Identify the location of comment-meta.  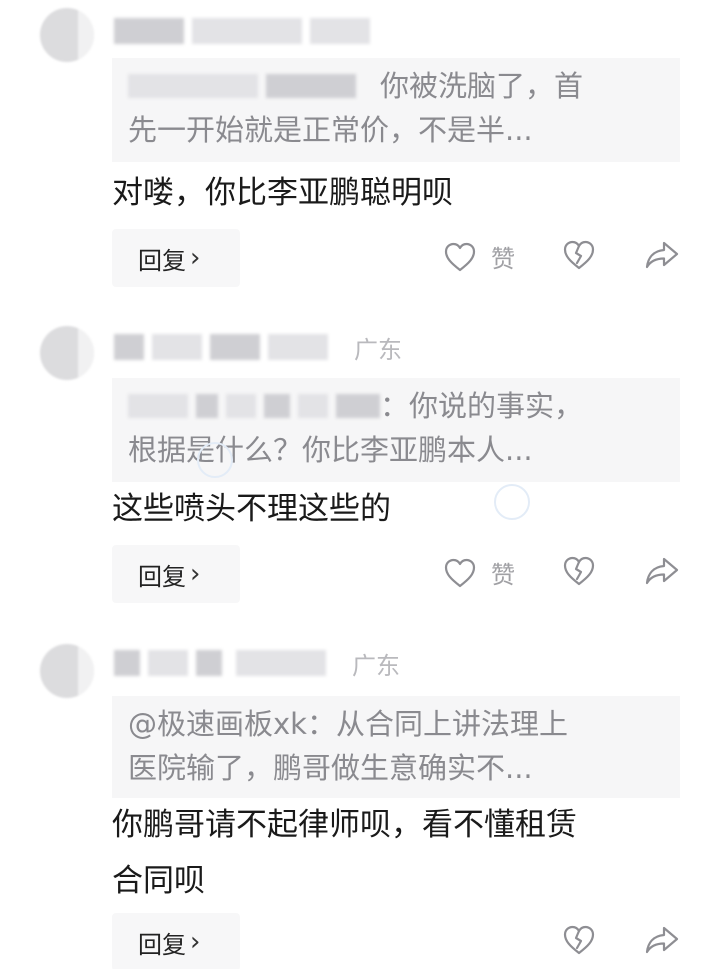
(246, 31).